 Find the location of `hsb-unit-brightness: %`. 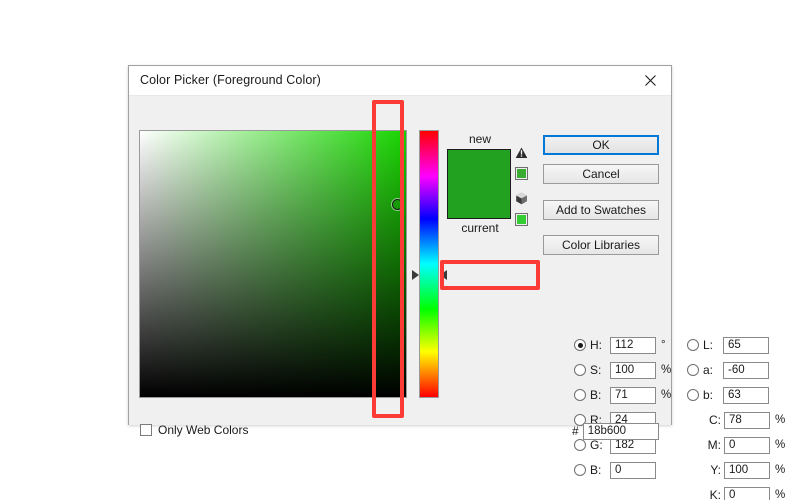

hsb-unit-brightness: % is located at coordinates (666, 395).